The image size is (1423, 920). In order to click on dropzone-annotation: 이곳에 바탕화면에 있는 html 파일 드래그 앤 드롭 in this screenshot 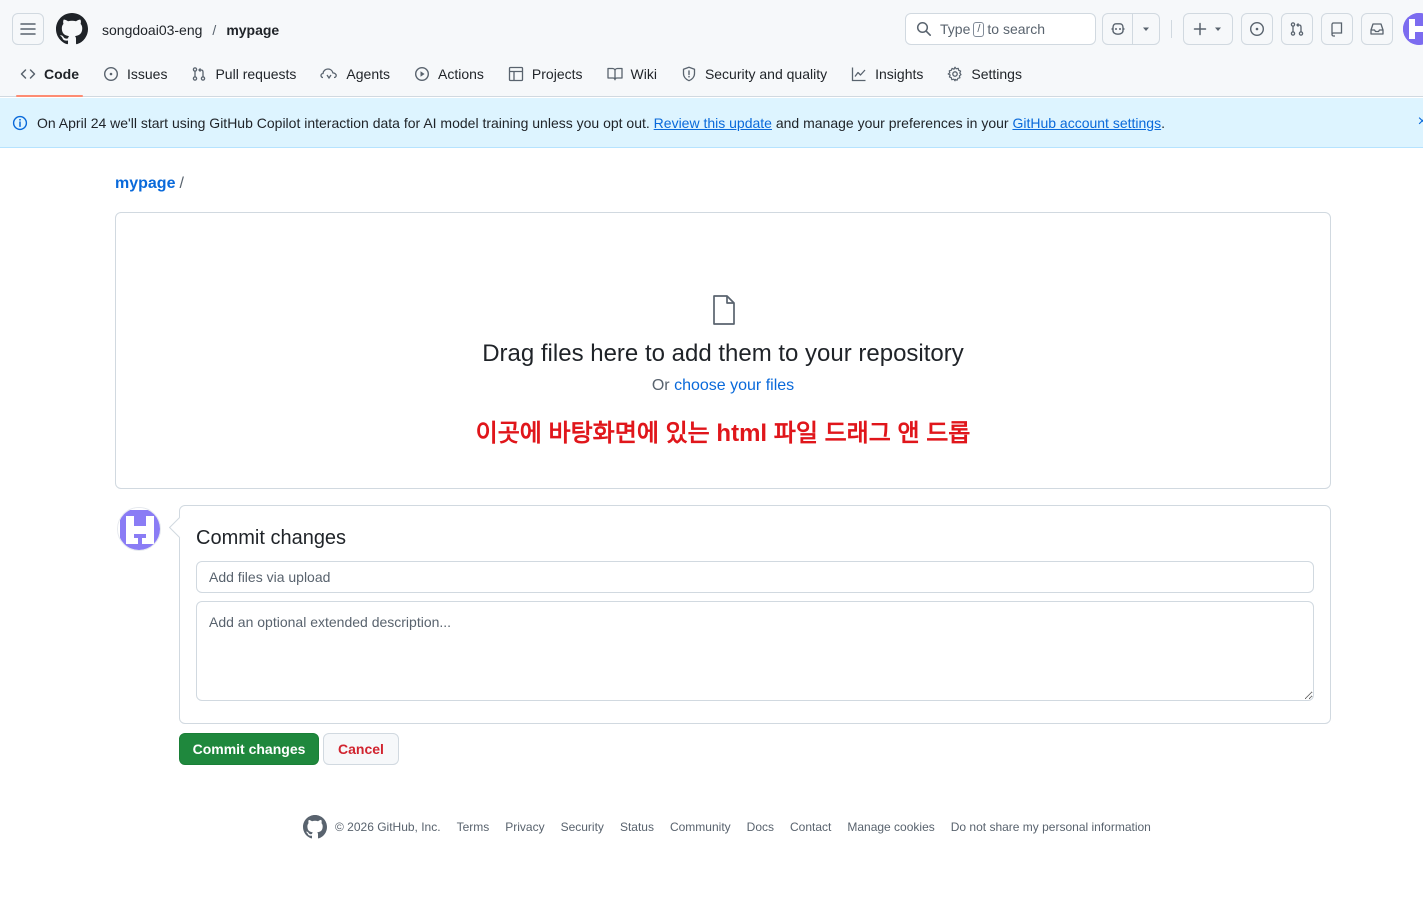, I will do `click(723, 433)`.